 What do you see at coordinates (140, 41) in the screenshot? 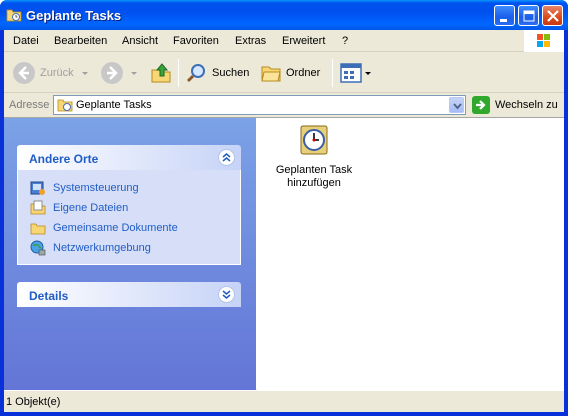
I see `menu-ansicht: Ansicht` at bounding box center [140, 41].